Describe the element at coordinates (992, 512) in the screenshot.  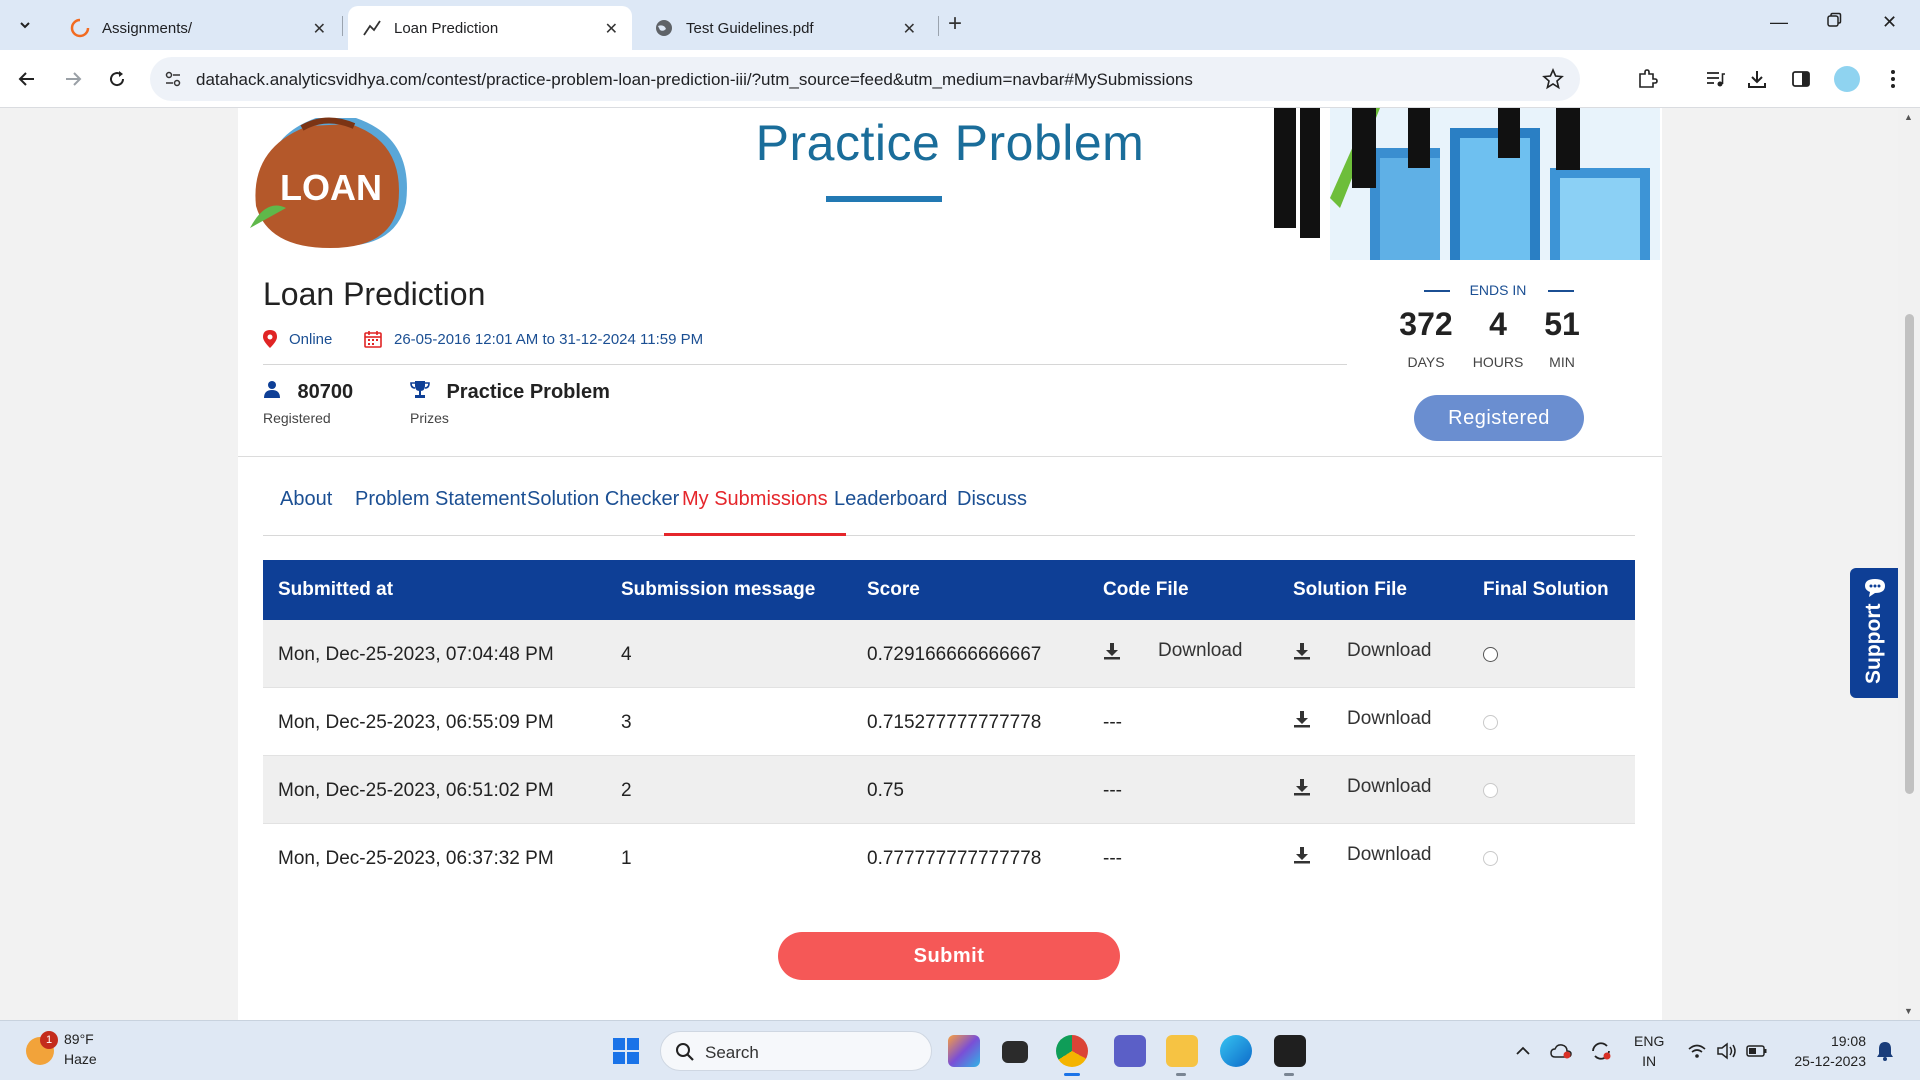
I see `tab-discuss: Discuss` at that location.